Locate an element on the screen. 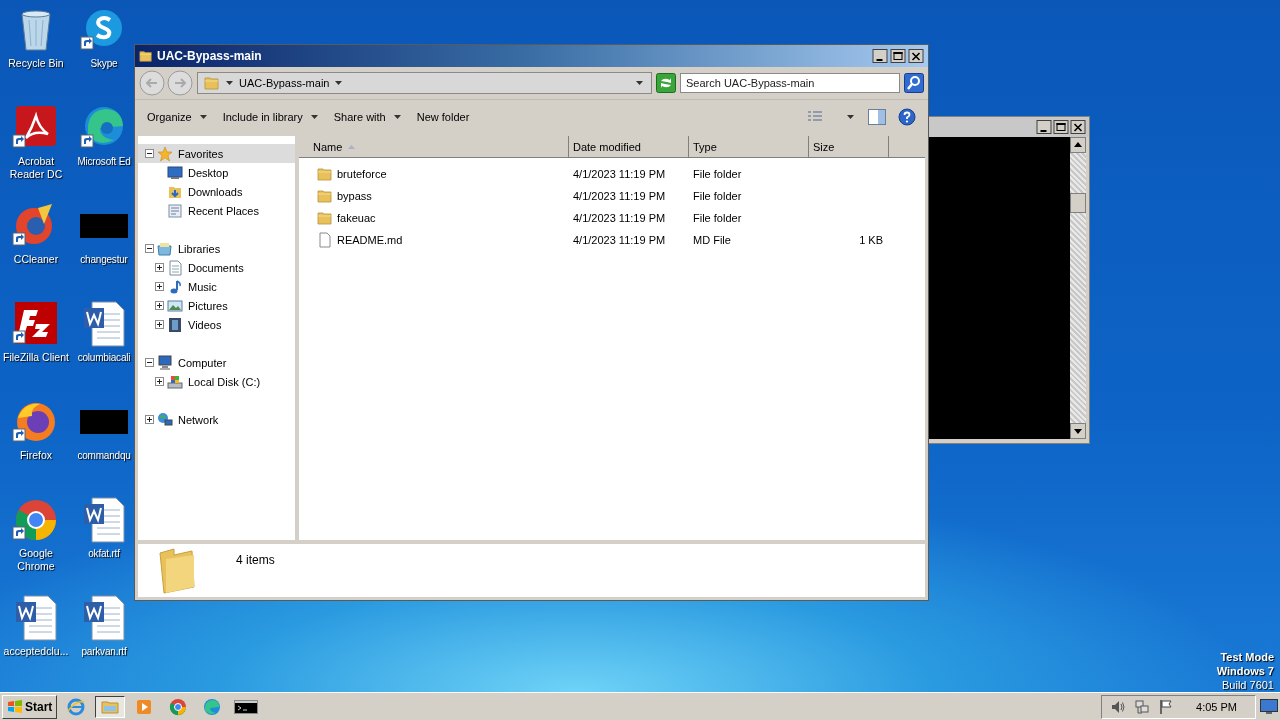  desktop-icon: changestur is located at coordinates (104, 234).